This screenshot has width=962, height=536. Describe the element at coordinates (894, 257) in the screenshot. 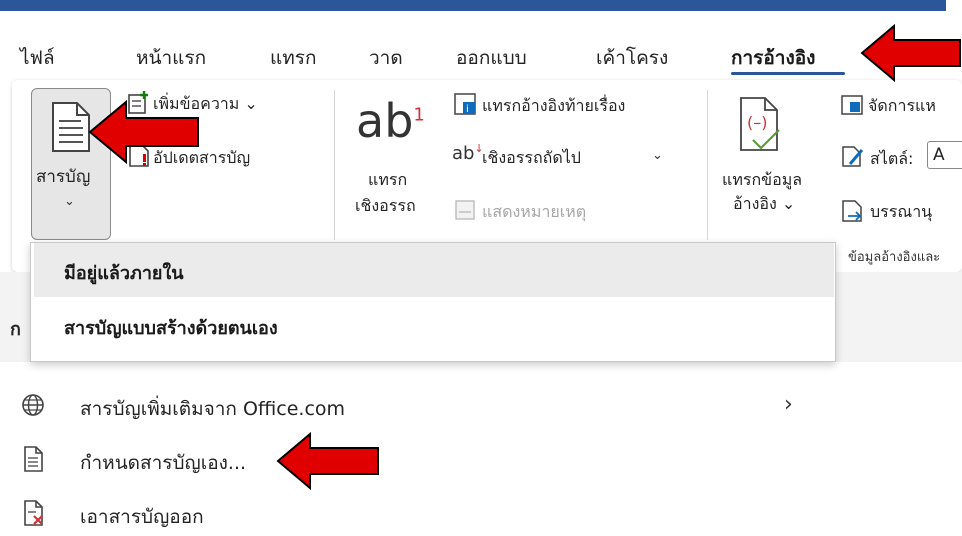

I see `group-label-citations: ข้อมูลอ้างอิงและ` at that location.